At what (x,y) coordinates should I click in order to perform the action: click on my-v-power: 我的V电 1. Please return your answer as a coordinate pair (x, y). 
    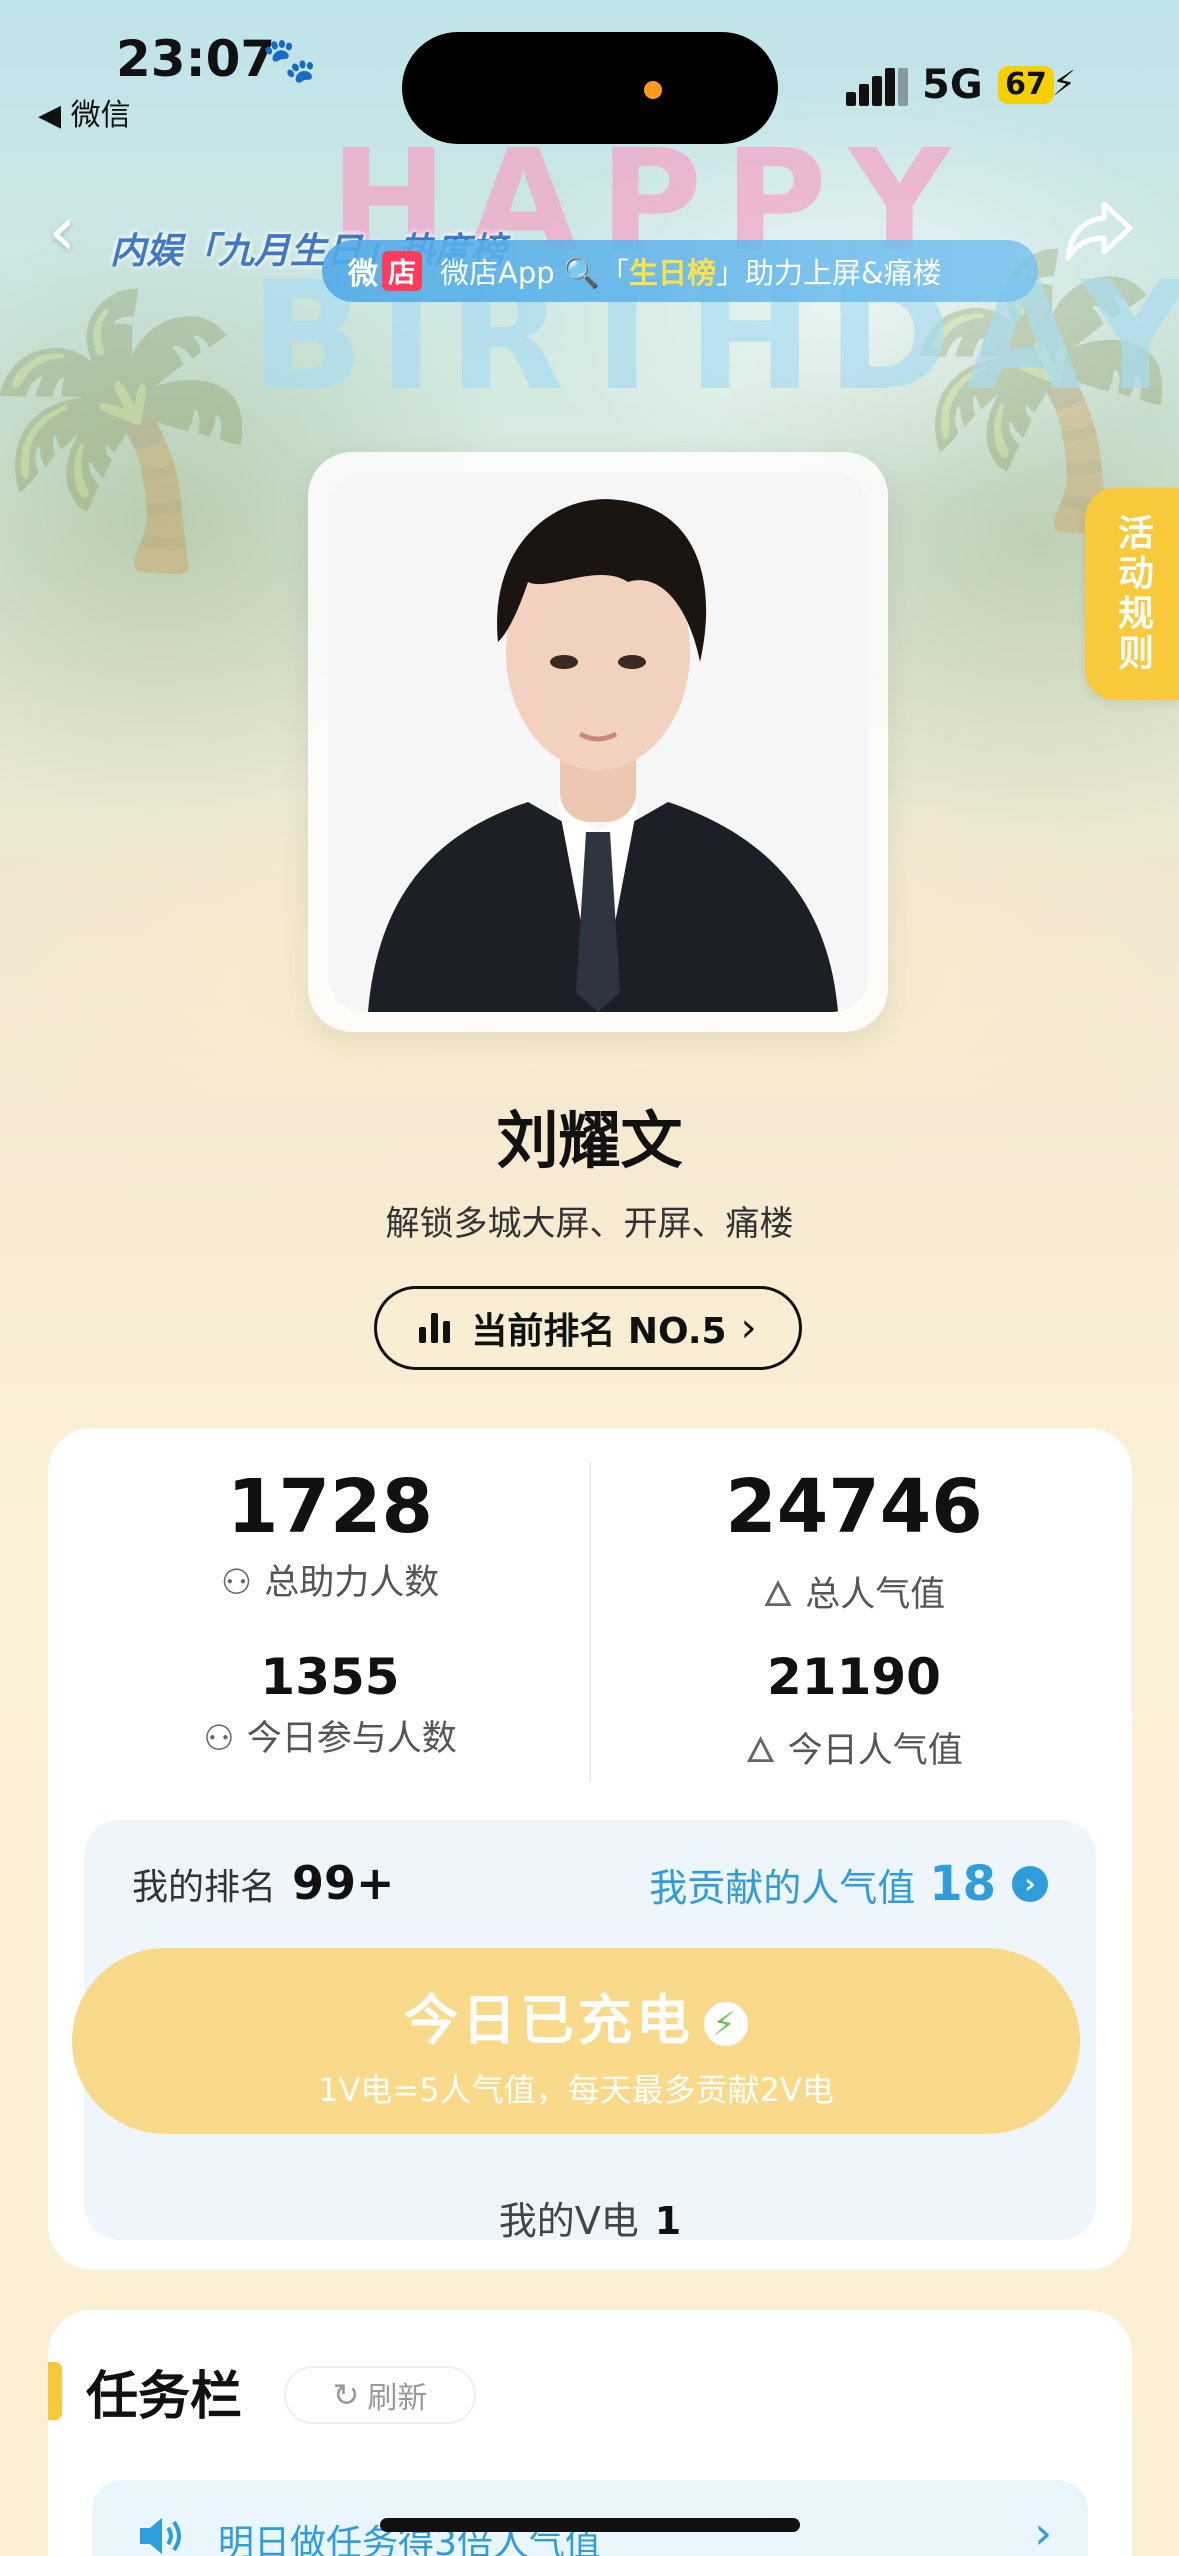
    Looking at the image, I should click on (590, 2217).